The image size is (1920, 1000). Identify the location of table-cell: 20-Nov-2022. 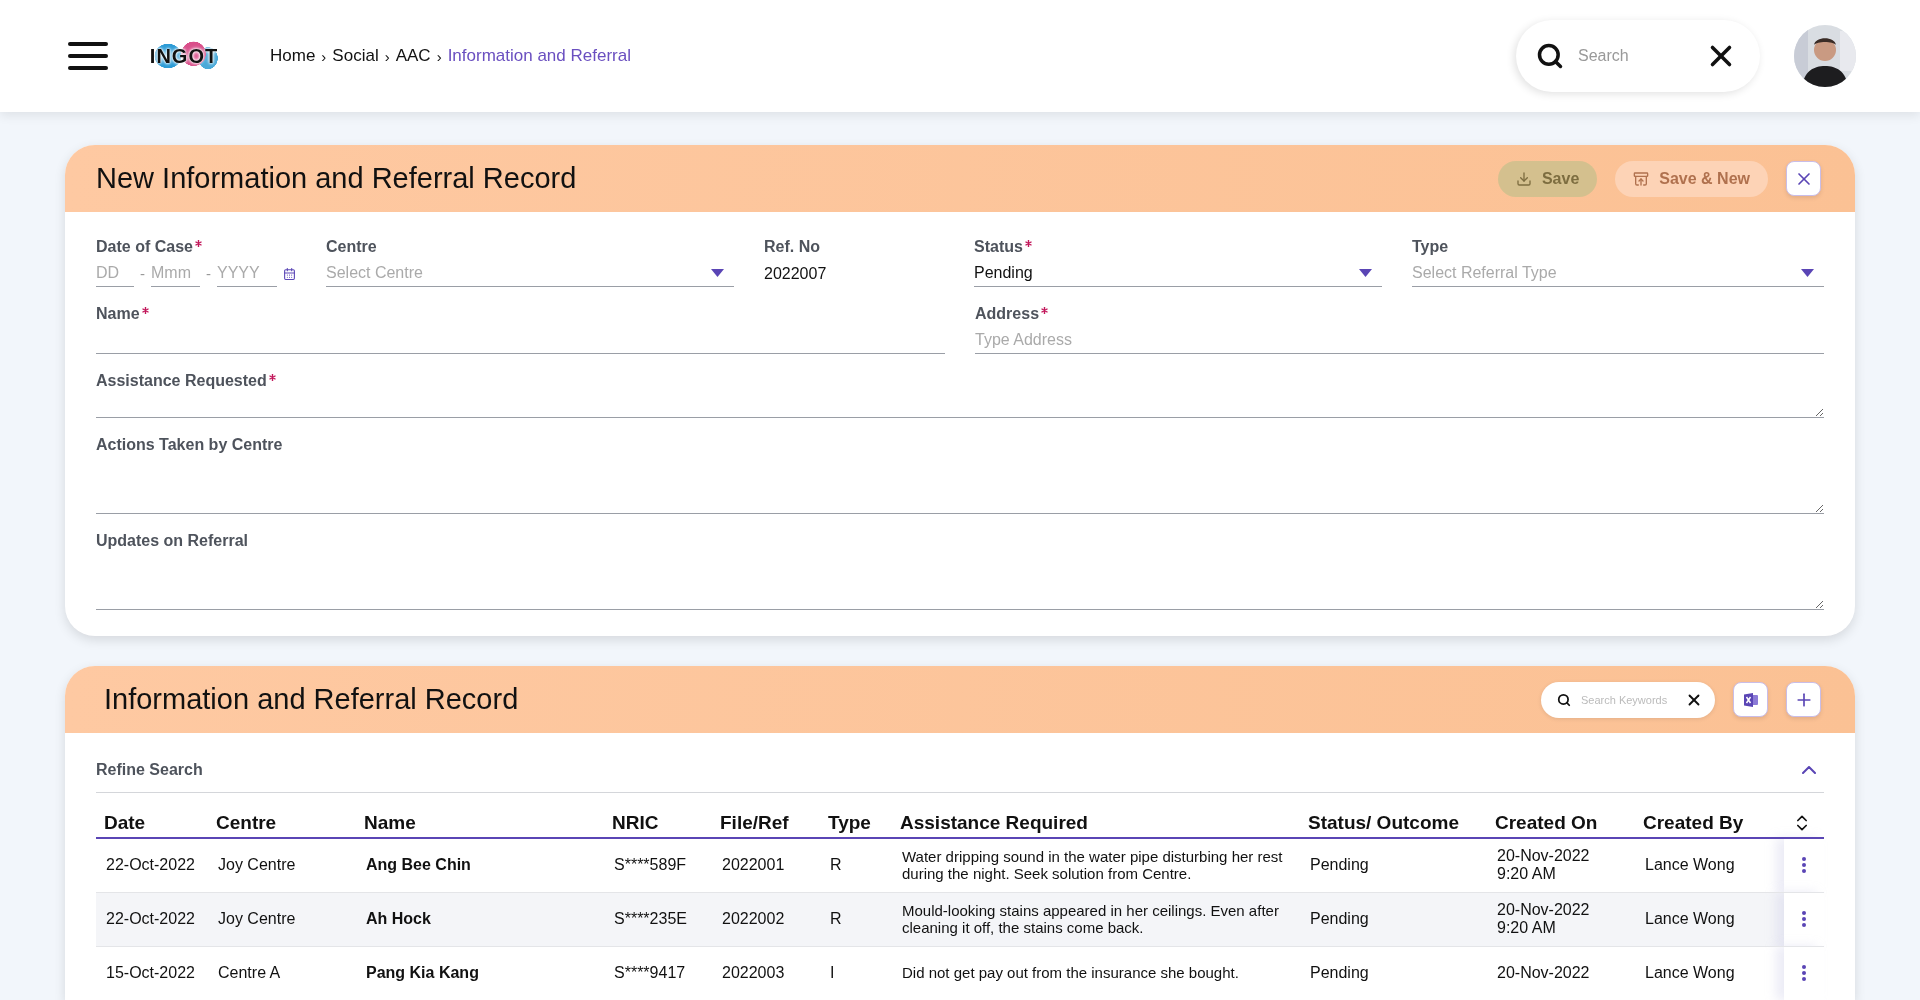
(1561, 973).